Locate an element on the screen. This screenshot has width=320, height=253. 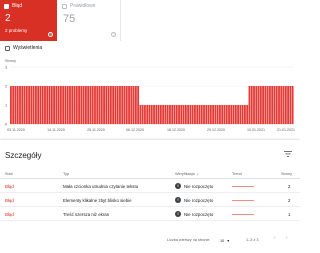
details-title: Szczegóły is located at coordinates (23, 155).